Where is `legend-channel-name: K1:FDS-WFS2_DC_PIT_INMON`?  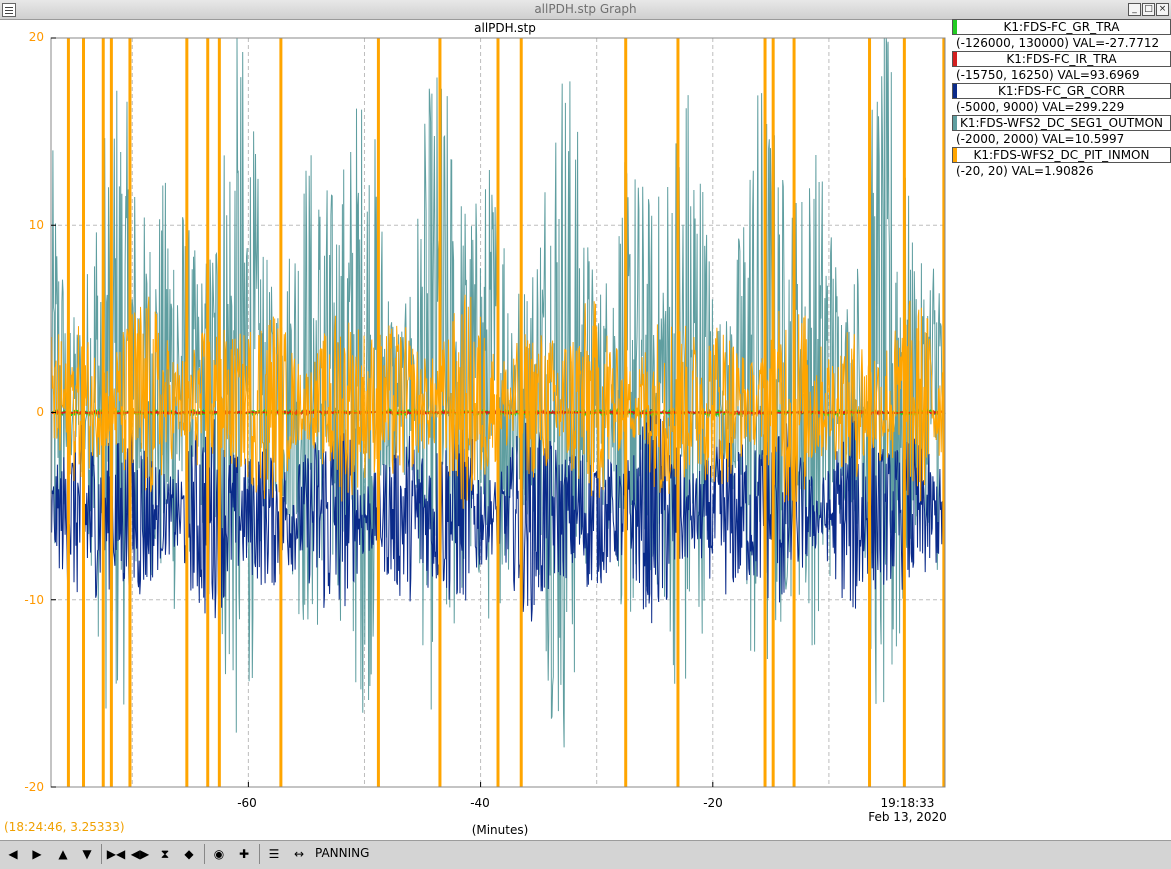 legend-channel-name: K1:FDS-WFS2_DC_PIT_INMON is located at coordinates (1061, 155).